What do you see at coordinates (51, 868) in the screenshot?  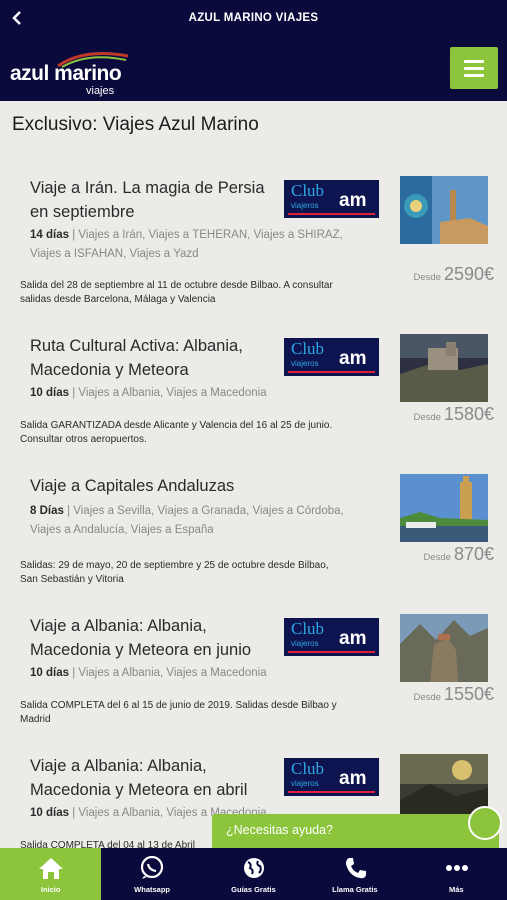 I see `home-icon` at bounding box center [51, 868].